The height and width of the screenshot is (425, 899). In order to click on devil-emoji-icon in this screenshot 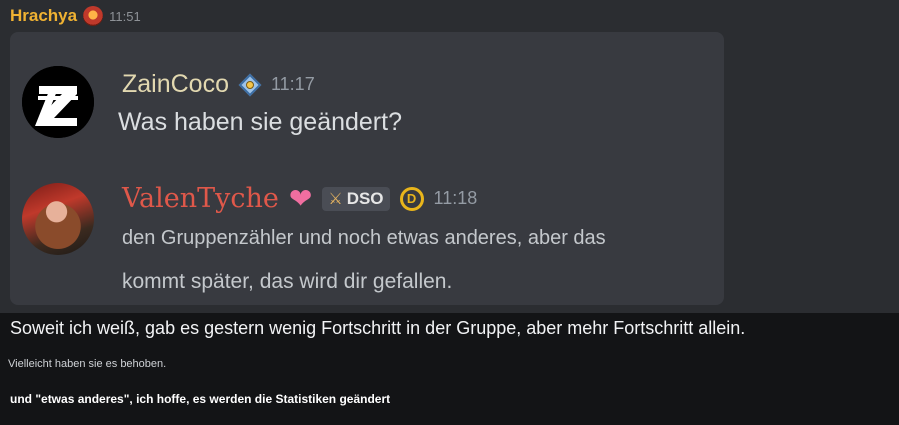, I will do `click(93, 16)`.